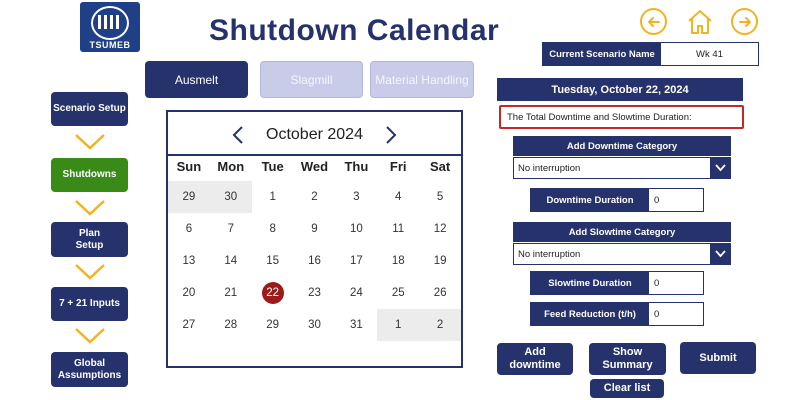 This screenshot has height=400, width=800. I want to click on calendar-day-number: 3, so click(356, 197).